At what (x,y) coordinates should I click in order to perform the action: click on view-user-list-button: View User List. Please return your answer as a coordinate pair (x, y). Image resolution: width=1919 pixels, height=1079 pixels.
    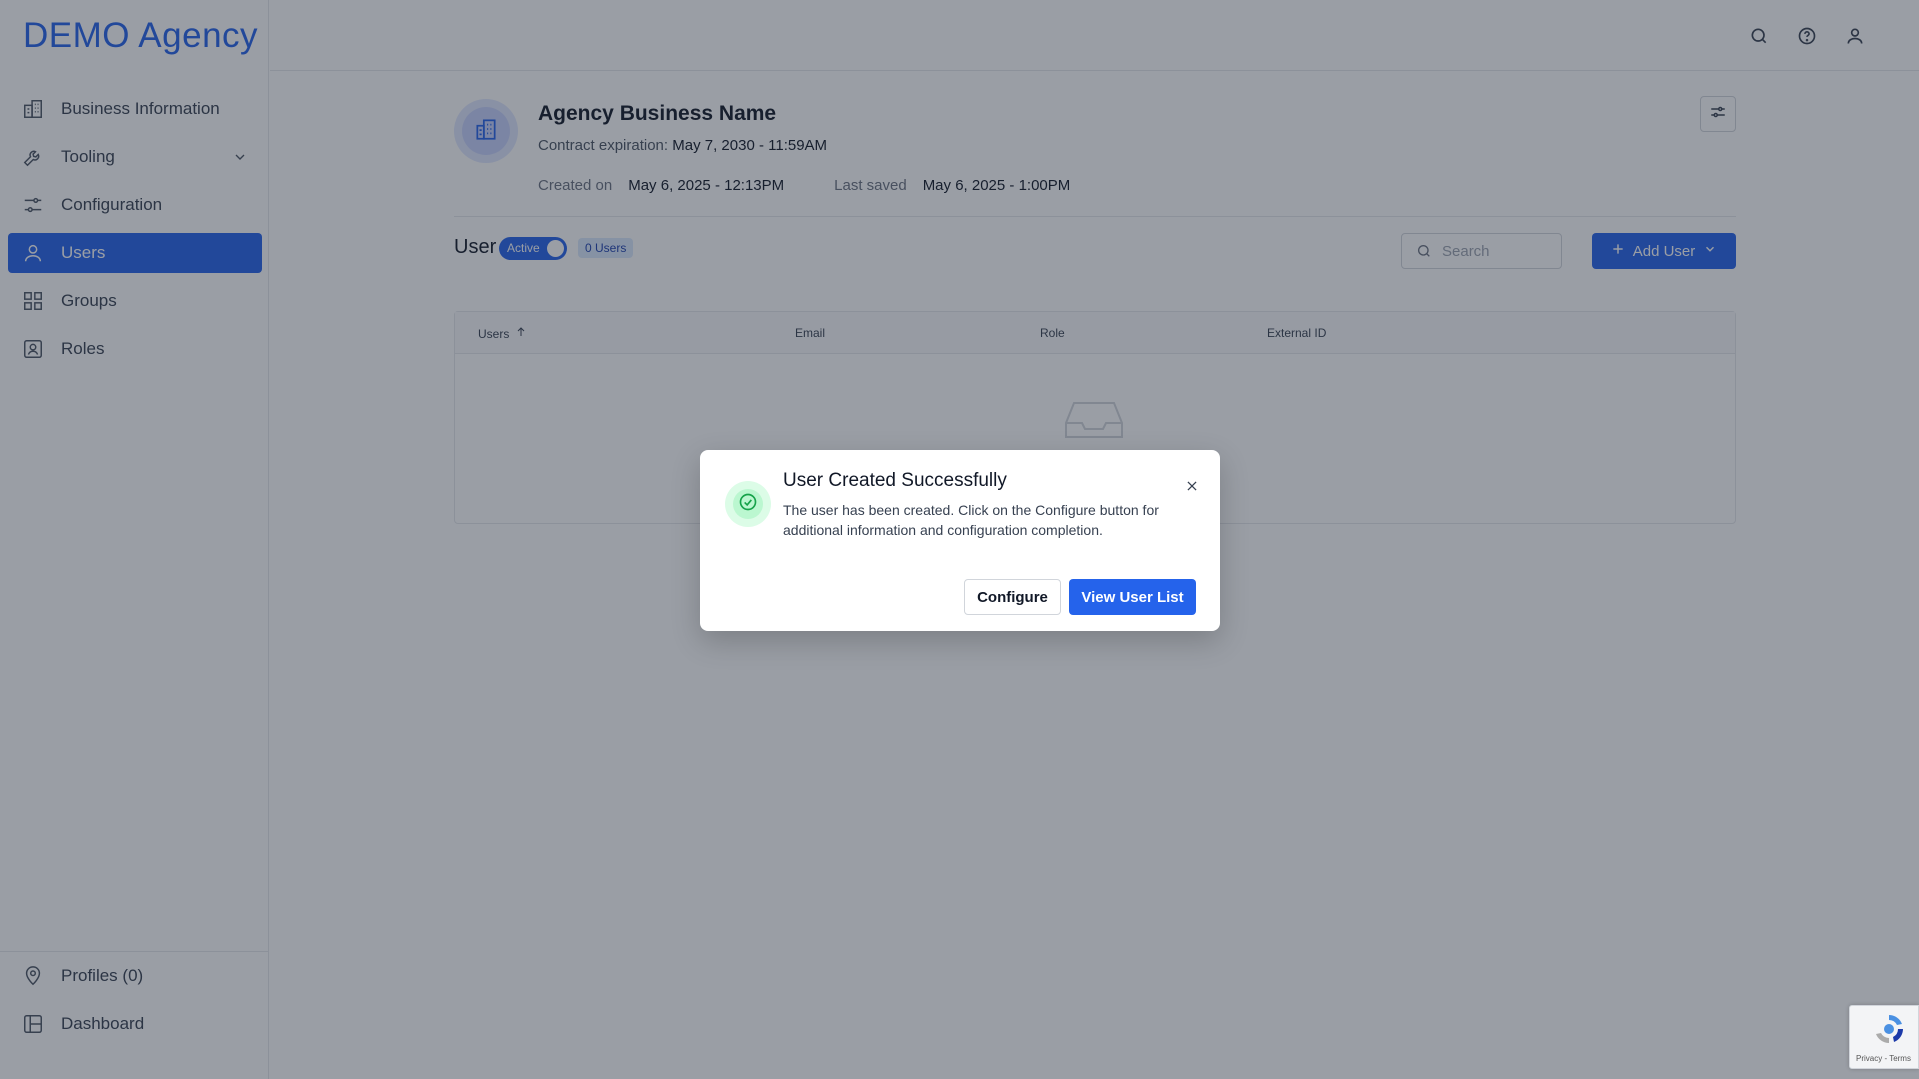
    Looking at the image, I should click on (1132, 597).